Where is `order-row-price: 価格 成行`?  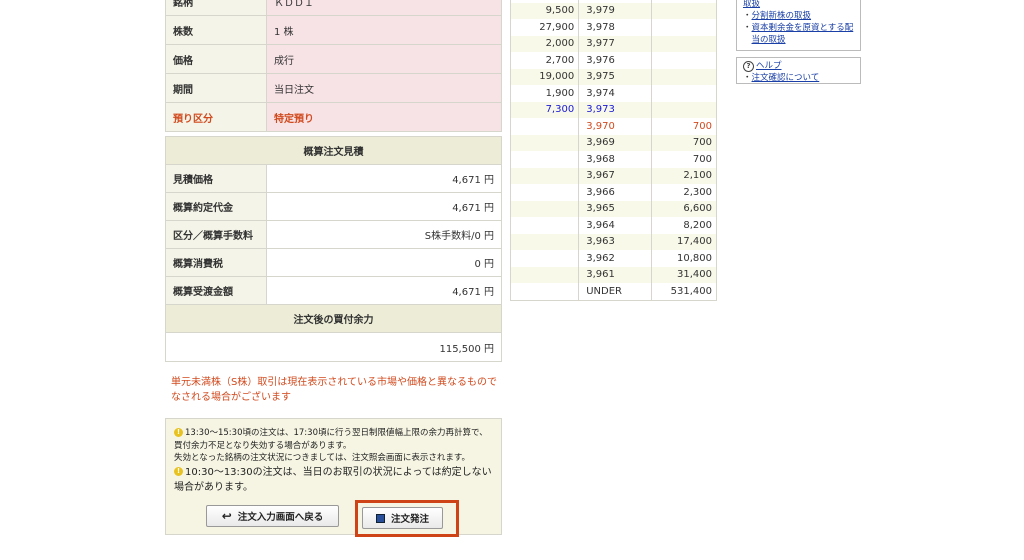 order-row-price: 価格 成行 is located at coordinates (333, 59).